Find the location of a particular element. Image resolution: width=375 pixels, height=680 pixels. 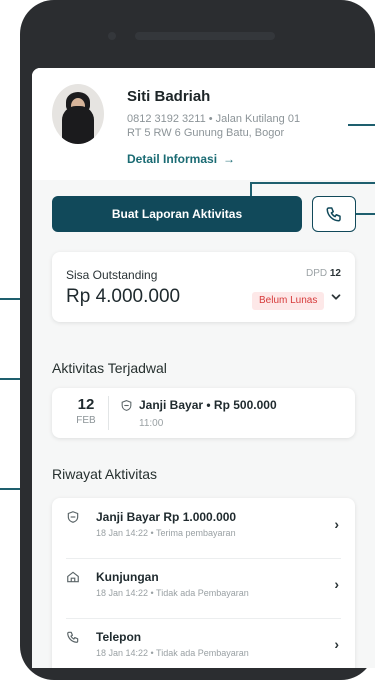

detail-info-link: Detail Informasi → is located at coordinates (181, 159).